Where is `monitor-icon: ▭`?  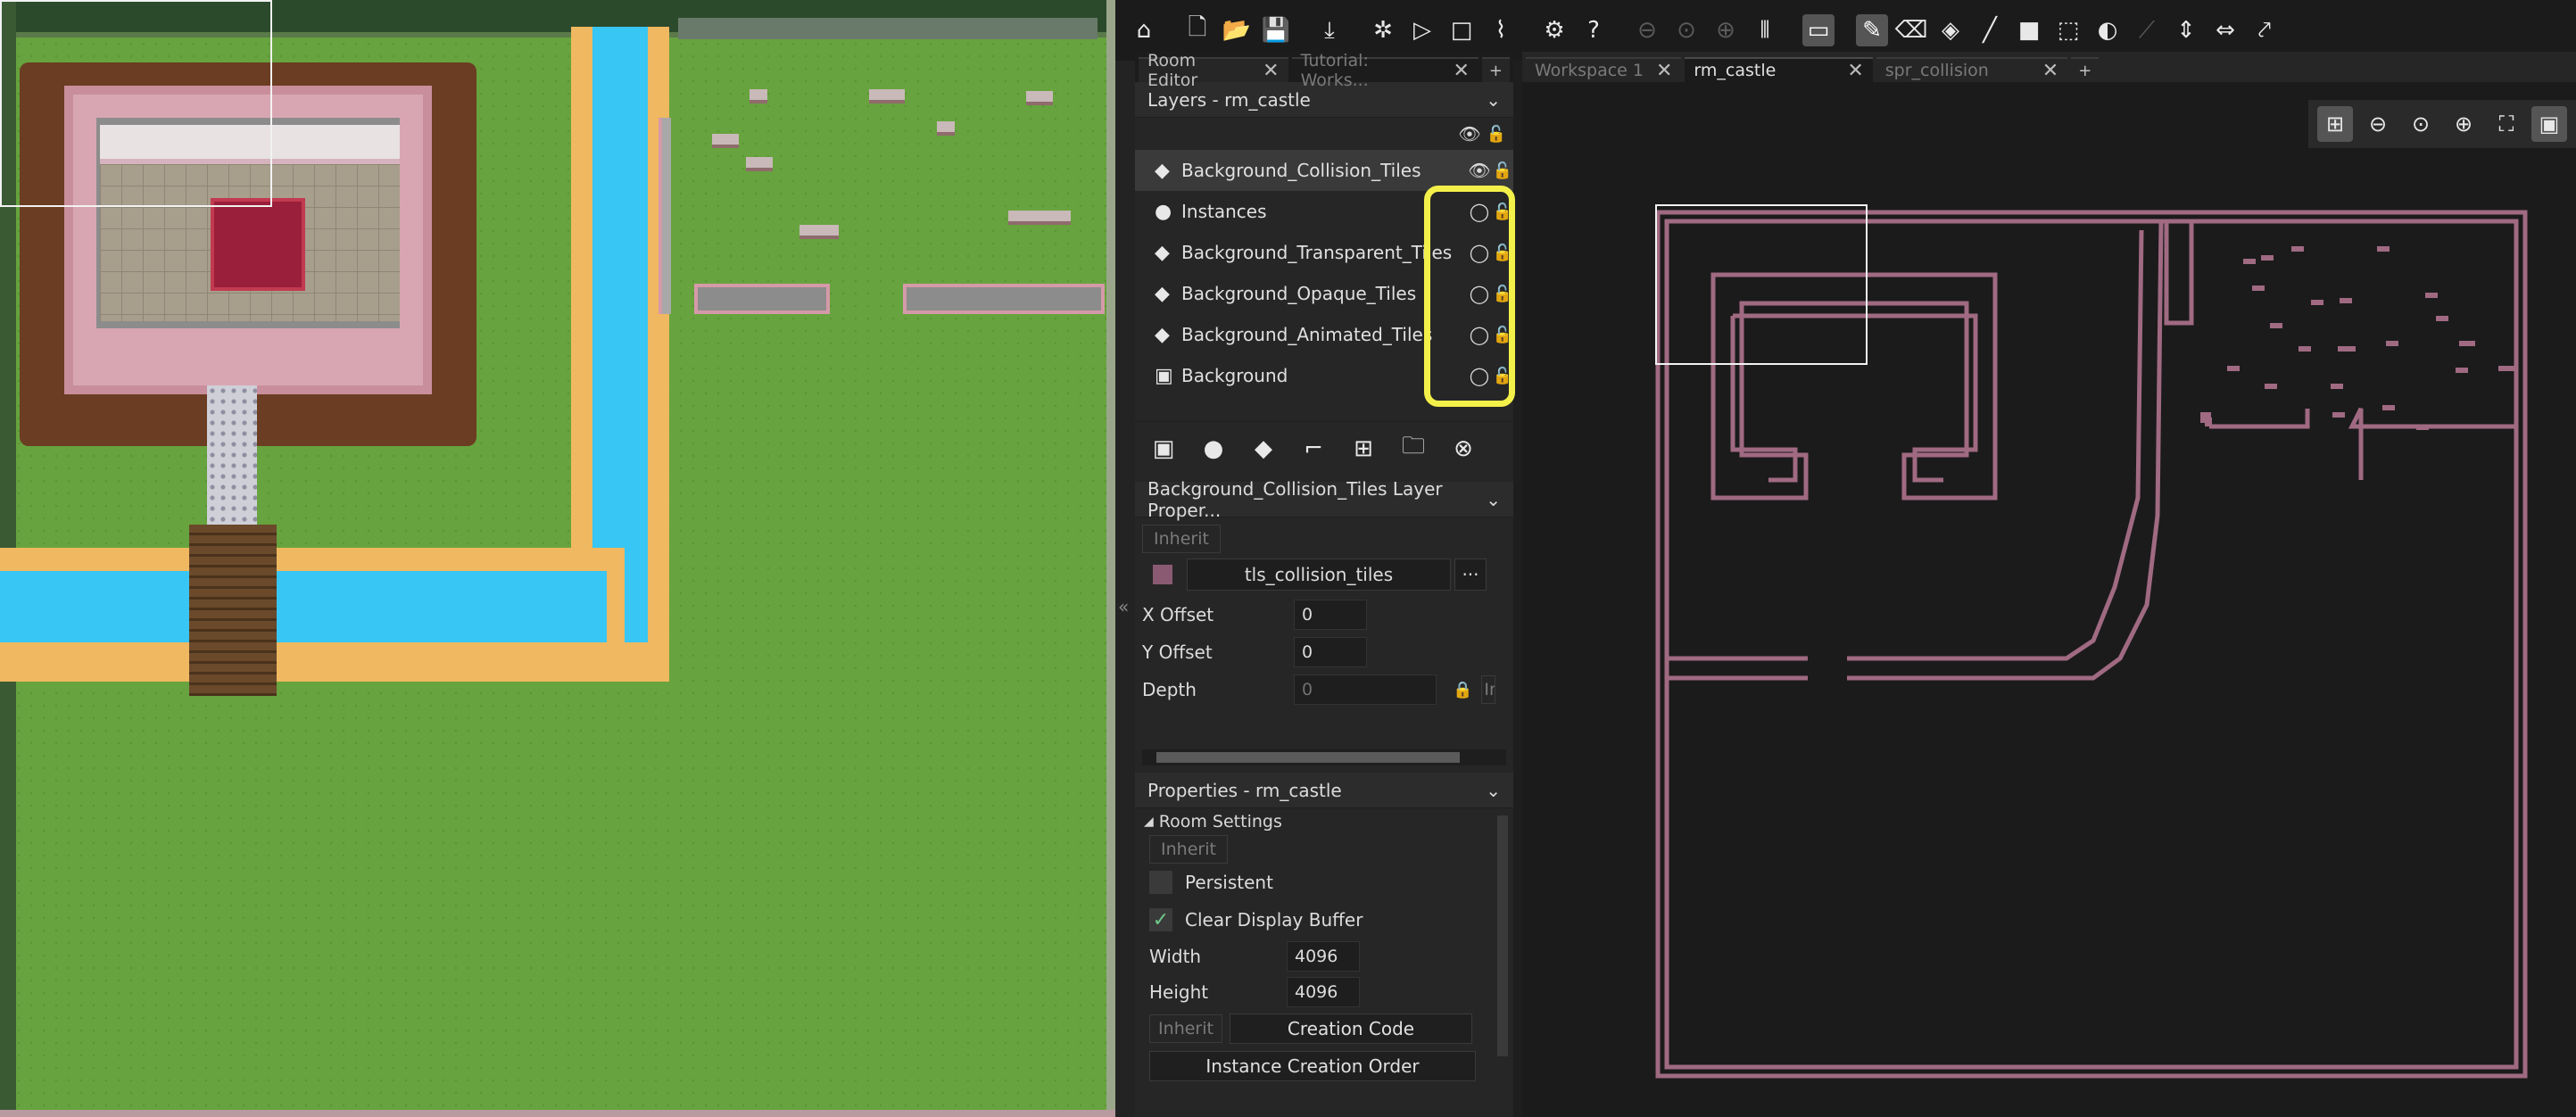 monitor-icon: ▭ is located at coordinates (1818, 30).